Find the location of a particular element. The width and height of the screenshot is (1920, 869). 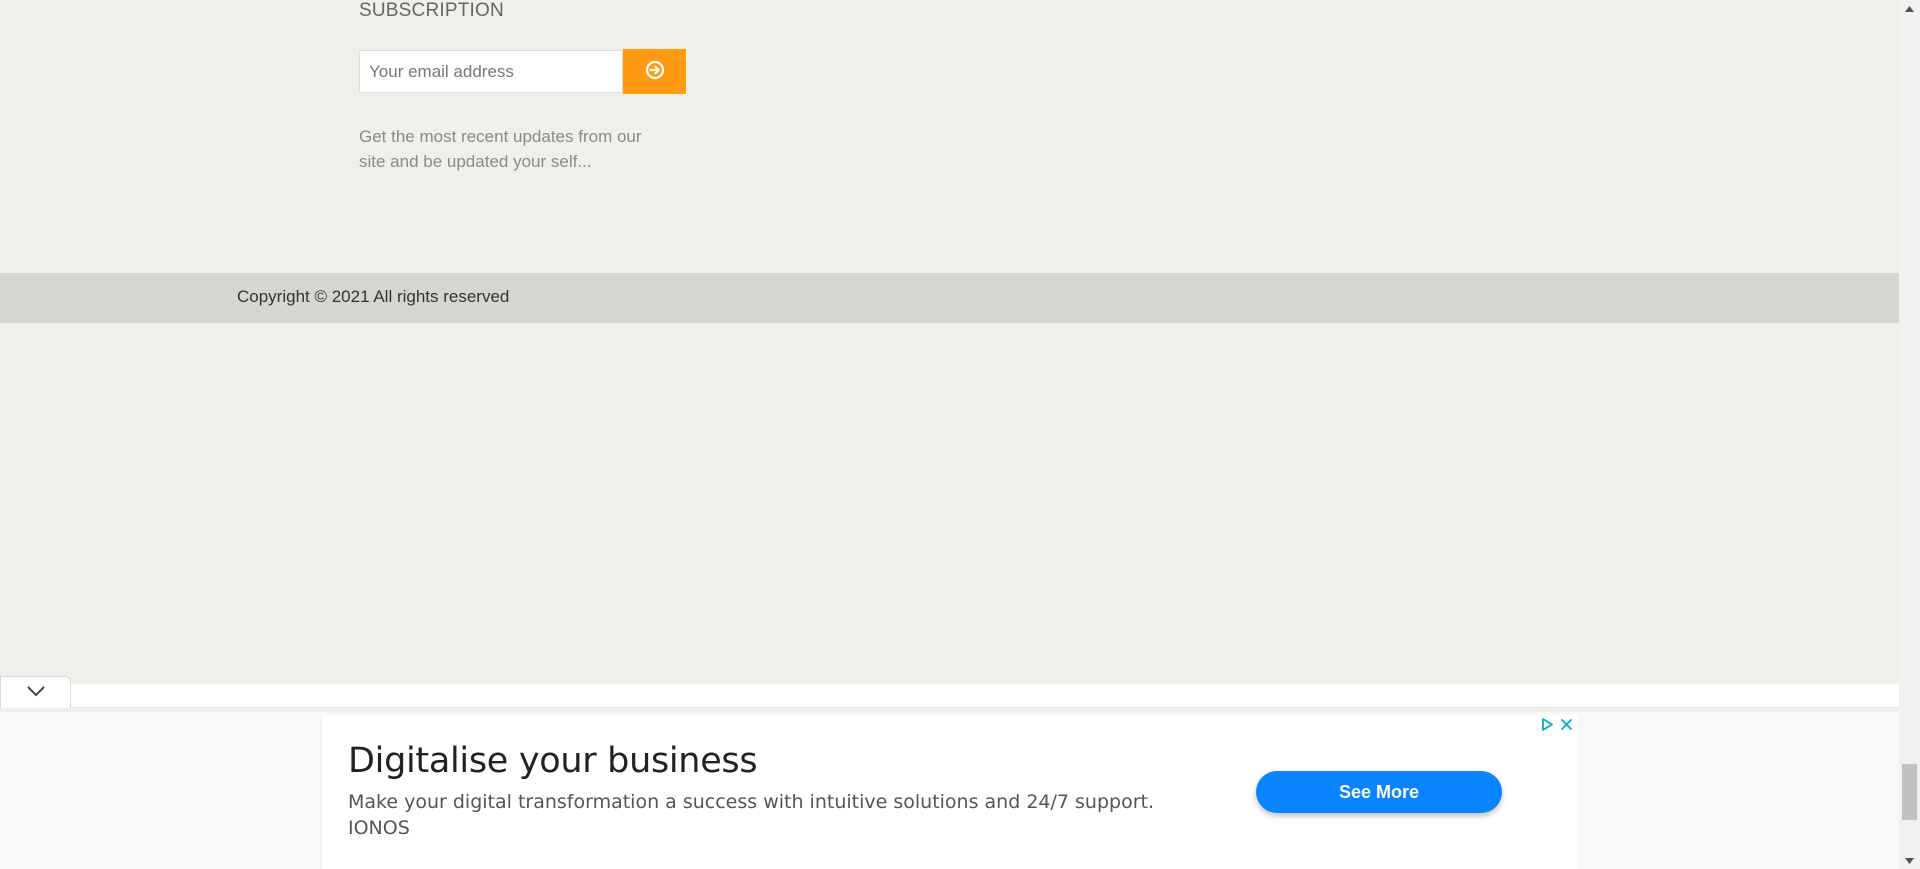

scroll-up-arrow-icon is located at coordinates (1909, 8).